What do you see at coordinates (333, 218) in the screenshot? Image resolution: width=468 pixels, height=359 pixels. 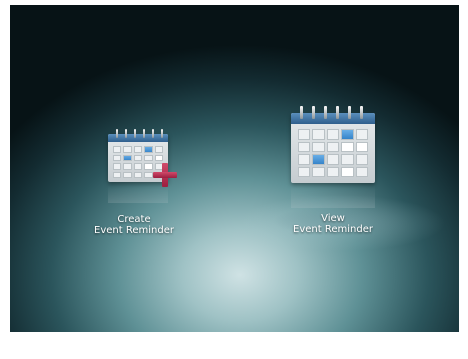 I see `view-label-line1: View` at bounding box center [333, 218].